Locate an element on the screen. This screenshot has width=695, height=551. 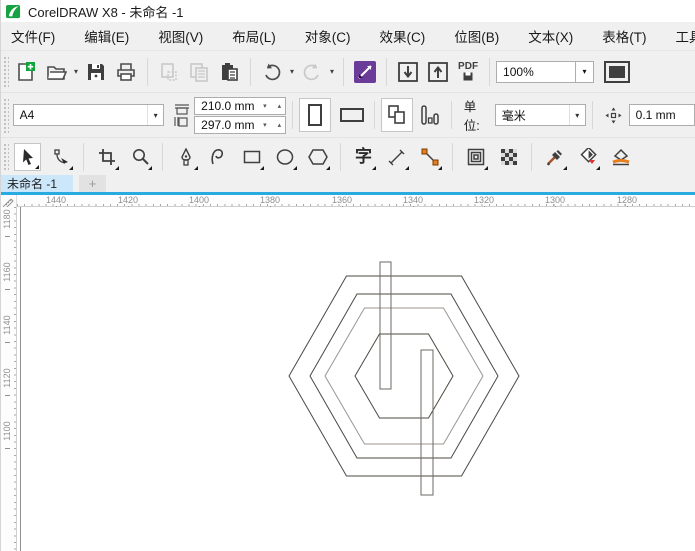
landscape-icon is located at coordinates (351, 115).